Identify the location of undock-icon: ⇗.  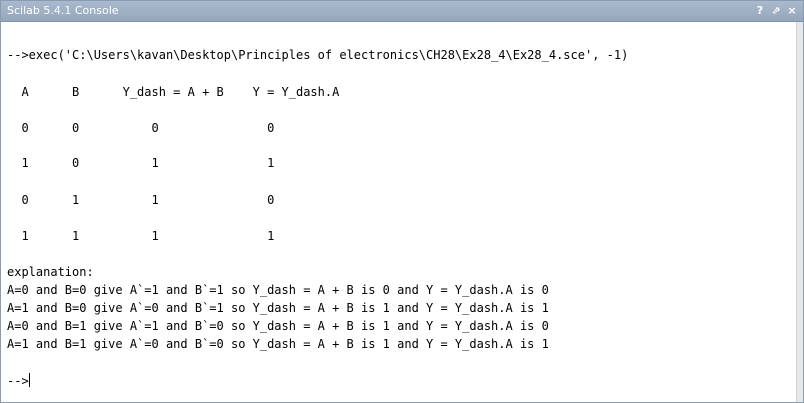
(776, 10).